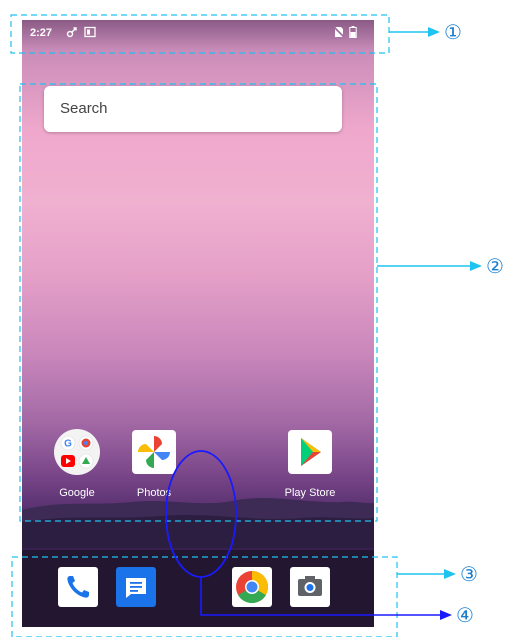  I want to click on sd-card-icon, so click(90, 32).